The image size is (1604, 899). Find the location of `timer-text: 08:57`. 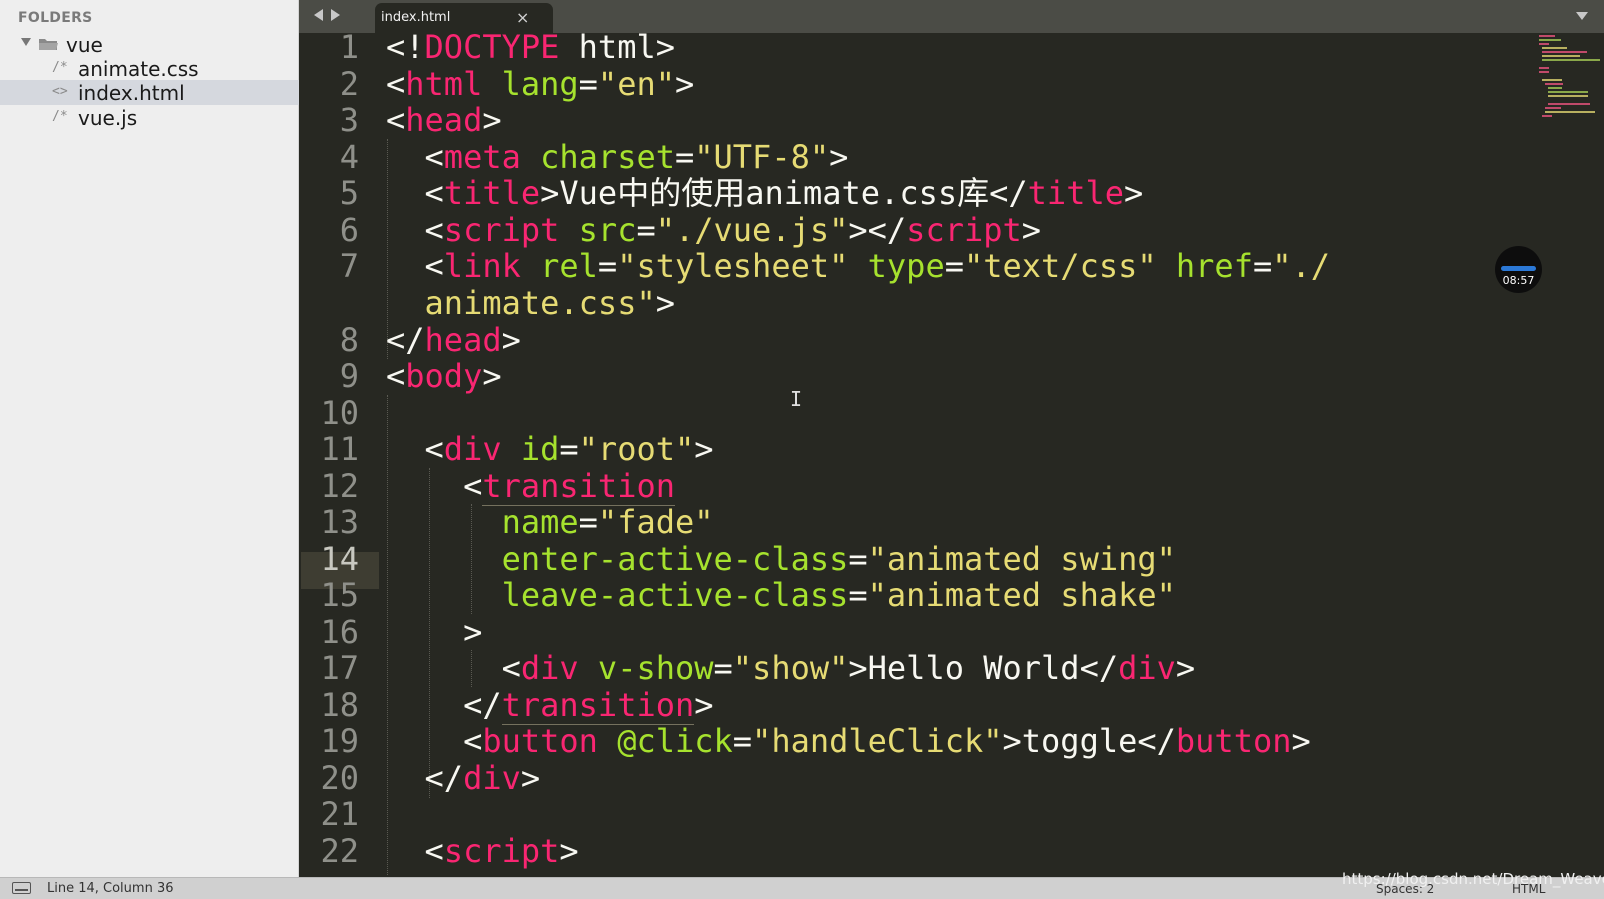

timer-text: 08:57 is located at coordinates (1518, 280).